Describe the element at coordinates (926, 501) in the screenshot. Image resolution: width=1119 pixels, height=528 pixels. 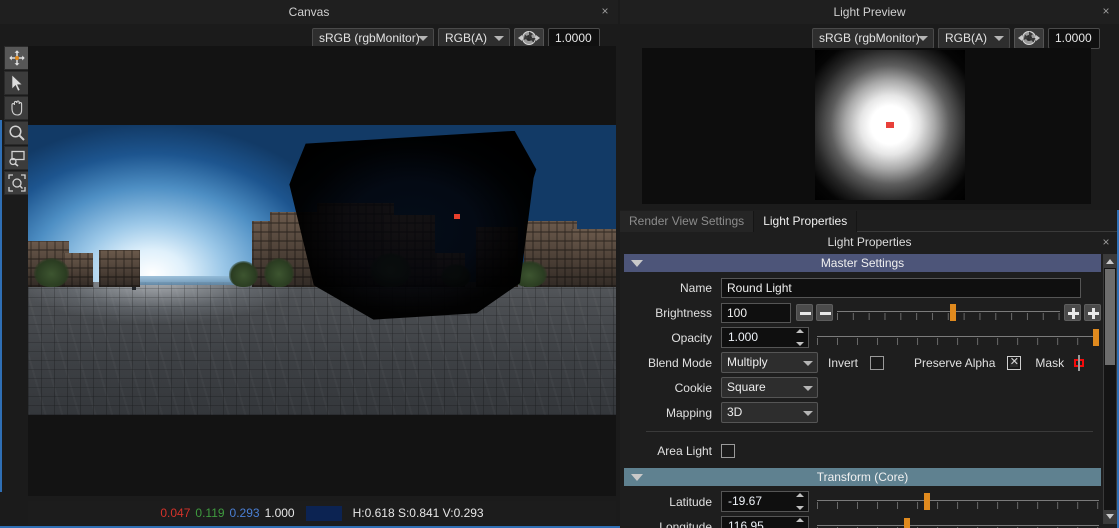
I see `latitude-slider-handle` at that location.